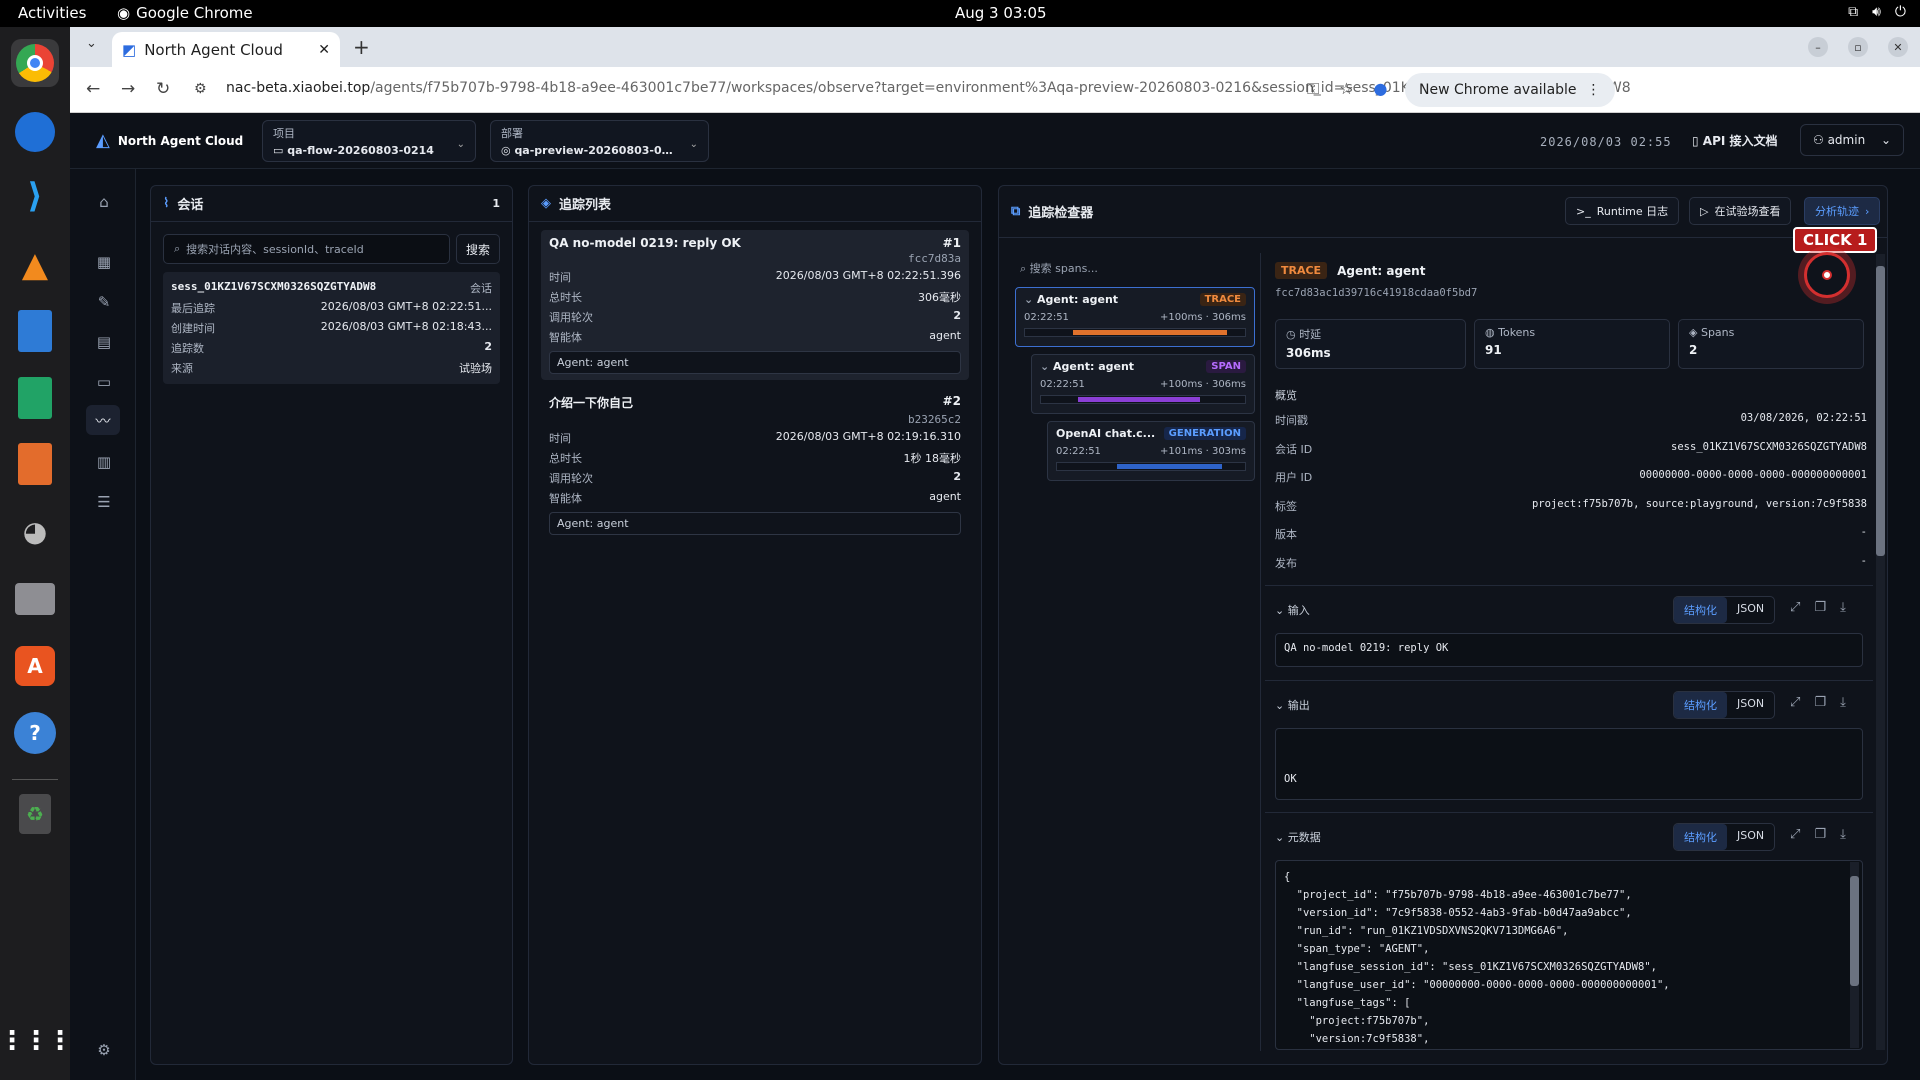 This screenshot has width=1920, height=1080. What do you see at coordinates (35, 666) in the screenshot?
I see `app-center-icon: A` at bounding box center [35, 666].